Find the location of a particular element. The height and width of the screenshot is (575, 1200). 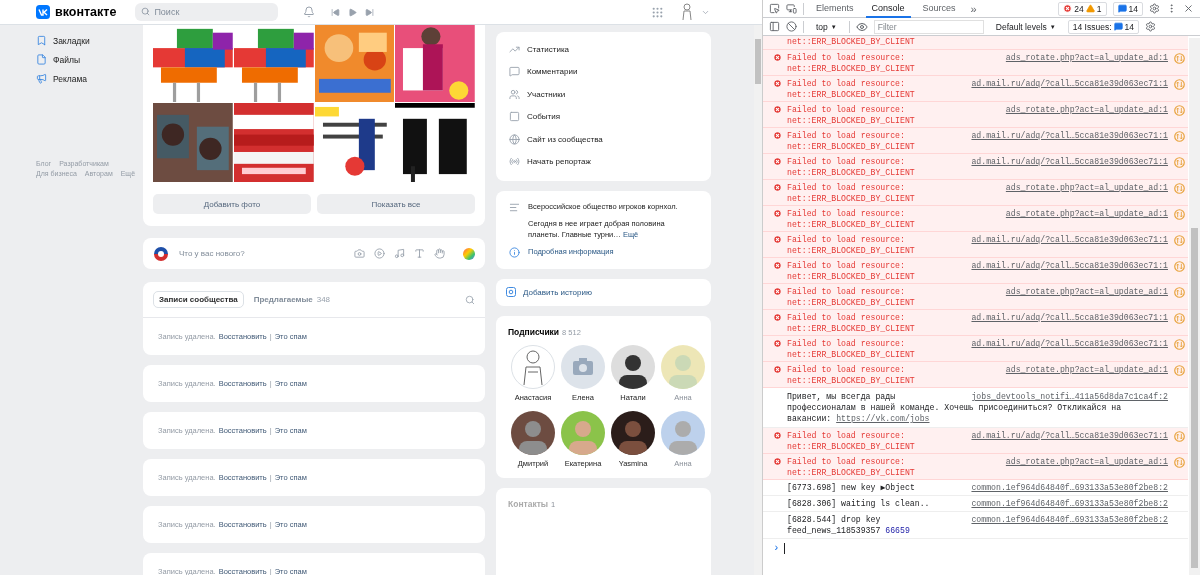

camera-icon is located at coordinates (359, 253).